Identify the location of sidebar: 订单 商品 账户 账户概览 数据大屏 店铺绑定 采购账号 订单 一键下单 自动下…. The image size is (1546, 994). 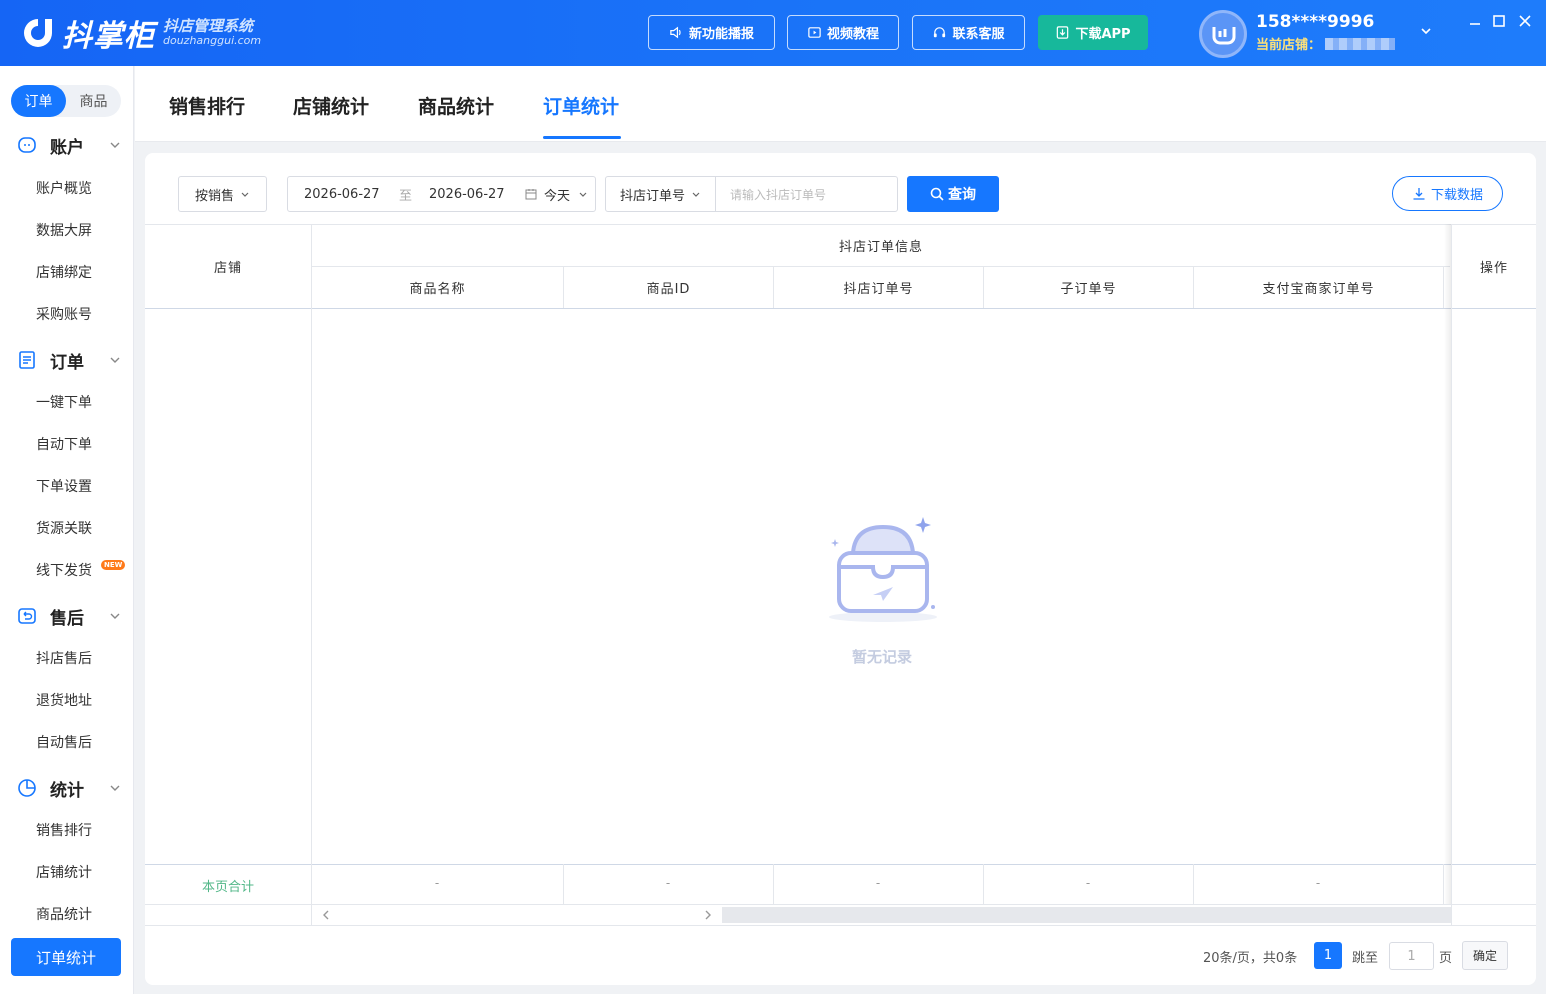
(67, 530).